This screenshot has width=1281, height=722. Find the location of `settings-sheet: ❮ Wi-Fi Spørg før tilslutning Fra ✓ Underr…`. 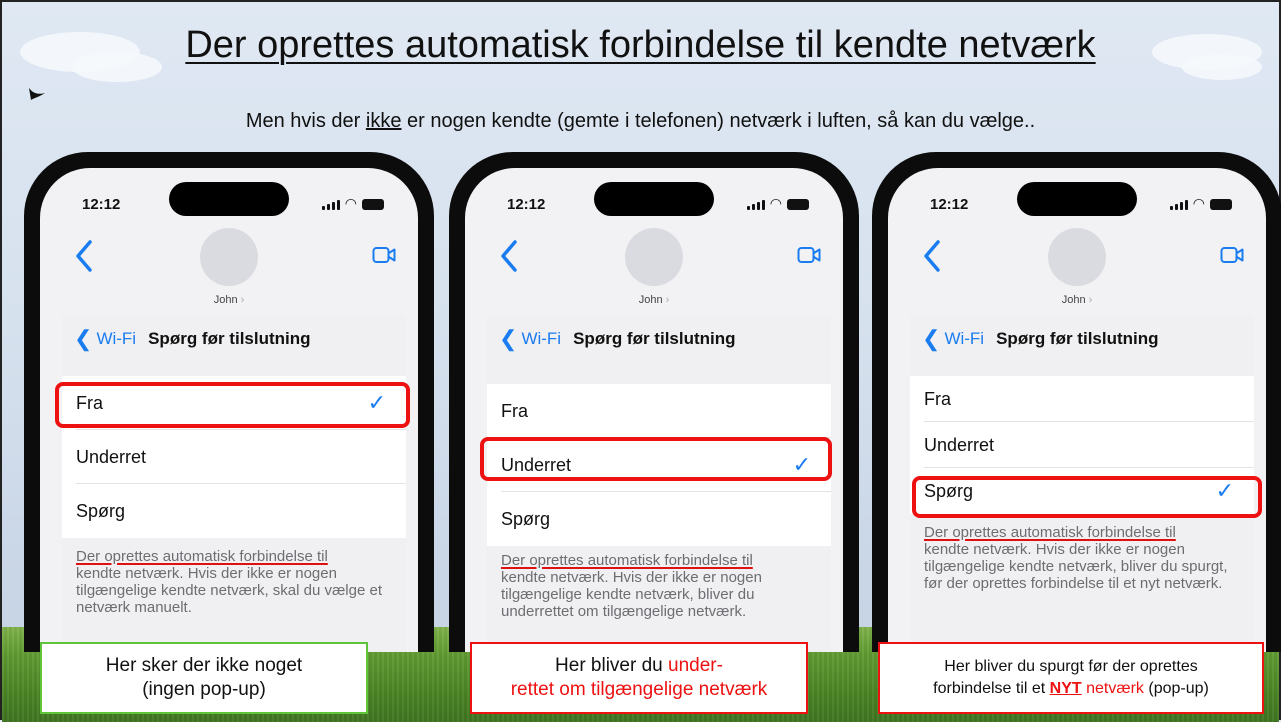

settings-sheet: ❮ Wi-Fi Spørg før tilslutning Fra ✓ Underr… is located at coordinates (234, 484).